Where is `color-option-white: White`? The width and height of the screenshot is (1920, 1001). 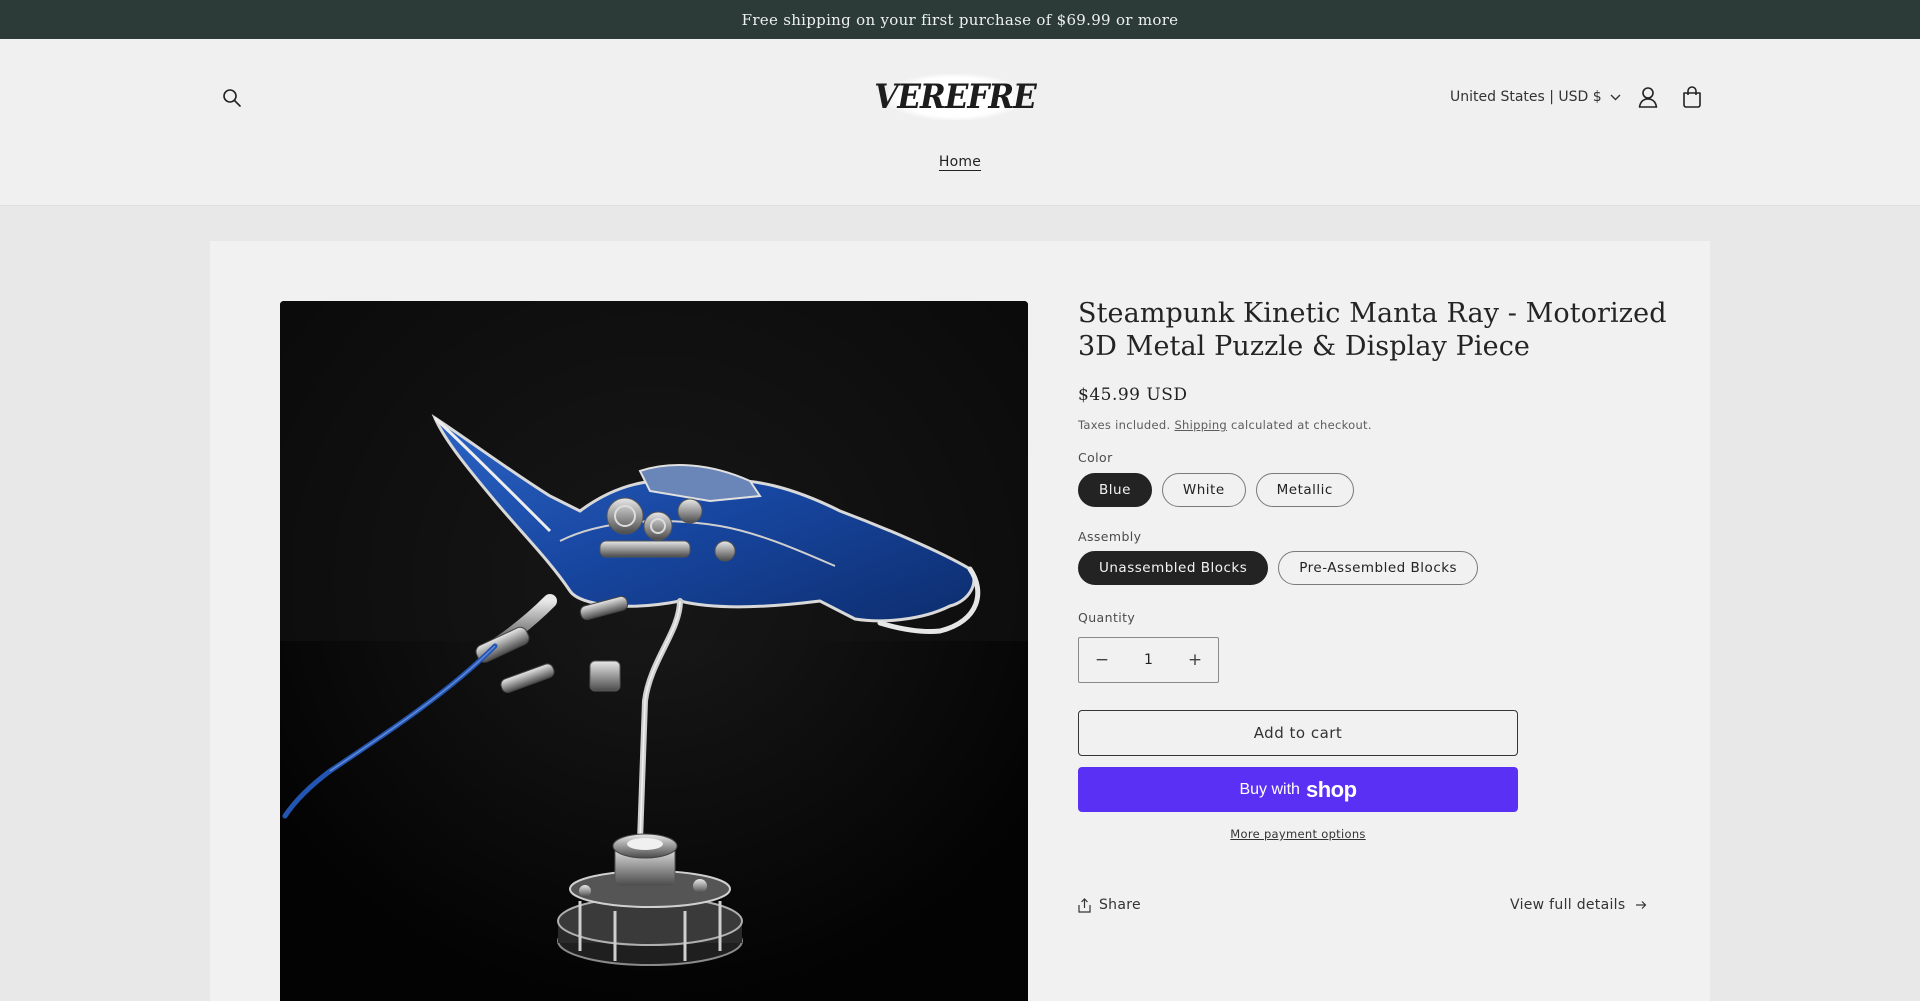 color-option-white: White is located at coordinates (1203, 490).